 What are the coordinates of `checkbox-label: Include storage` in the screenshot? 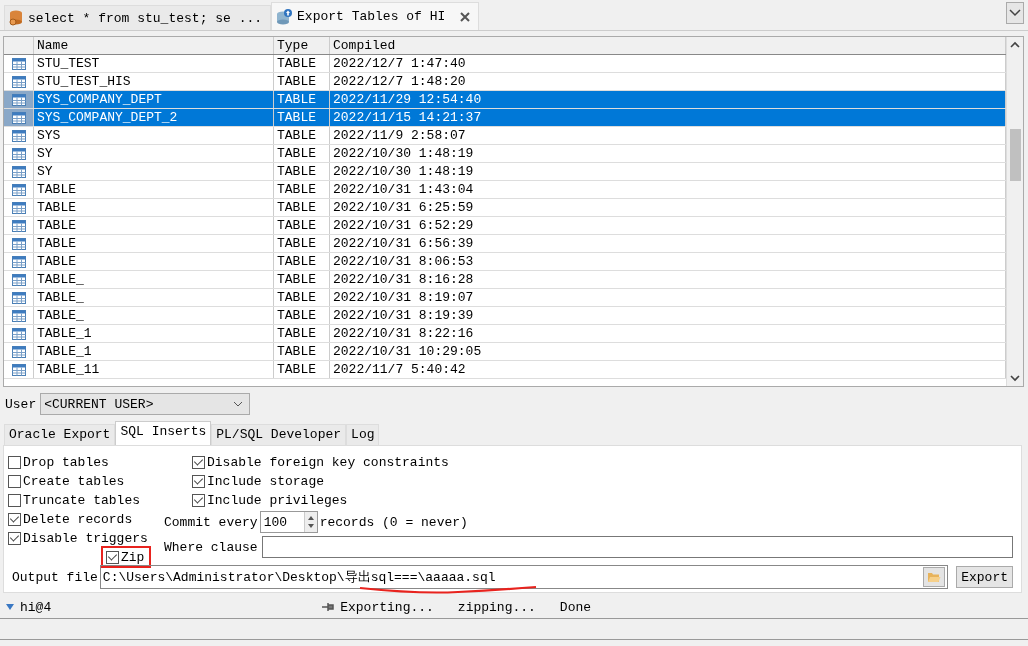 It's located at (266, 481).